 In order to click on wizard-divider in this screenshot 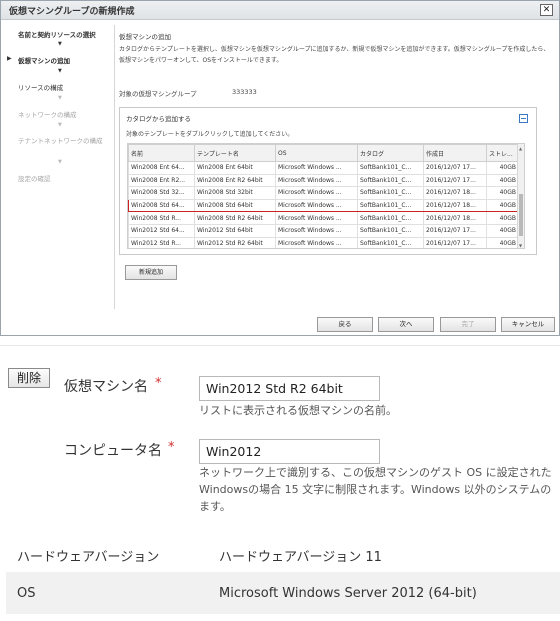, I will do `click(114, 167)`.